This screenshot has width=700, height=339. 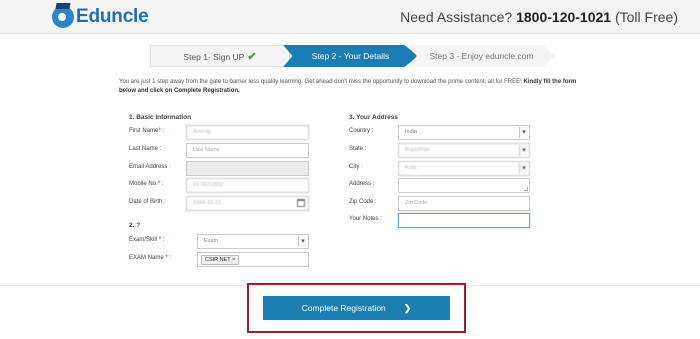 I want to click on step-3-enjoy: Step 3 - Enjoy eduncle.com, so click(x=481, y=56).